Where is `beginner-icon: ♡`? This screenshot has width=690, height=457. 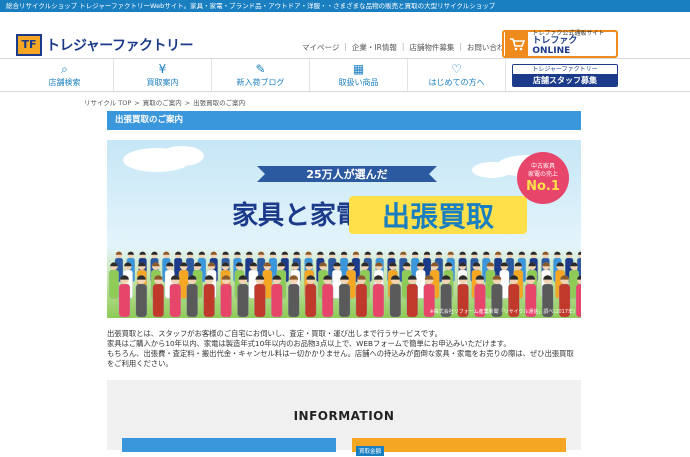
beginner-icon: ♡ is located at coordinates (456, 69).